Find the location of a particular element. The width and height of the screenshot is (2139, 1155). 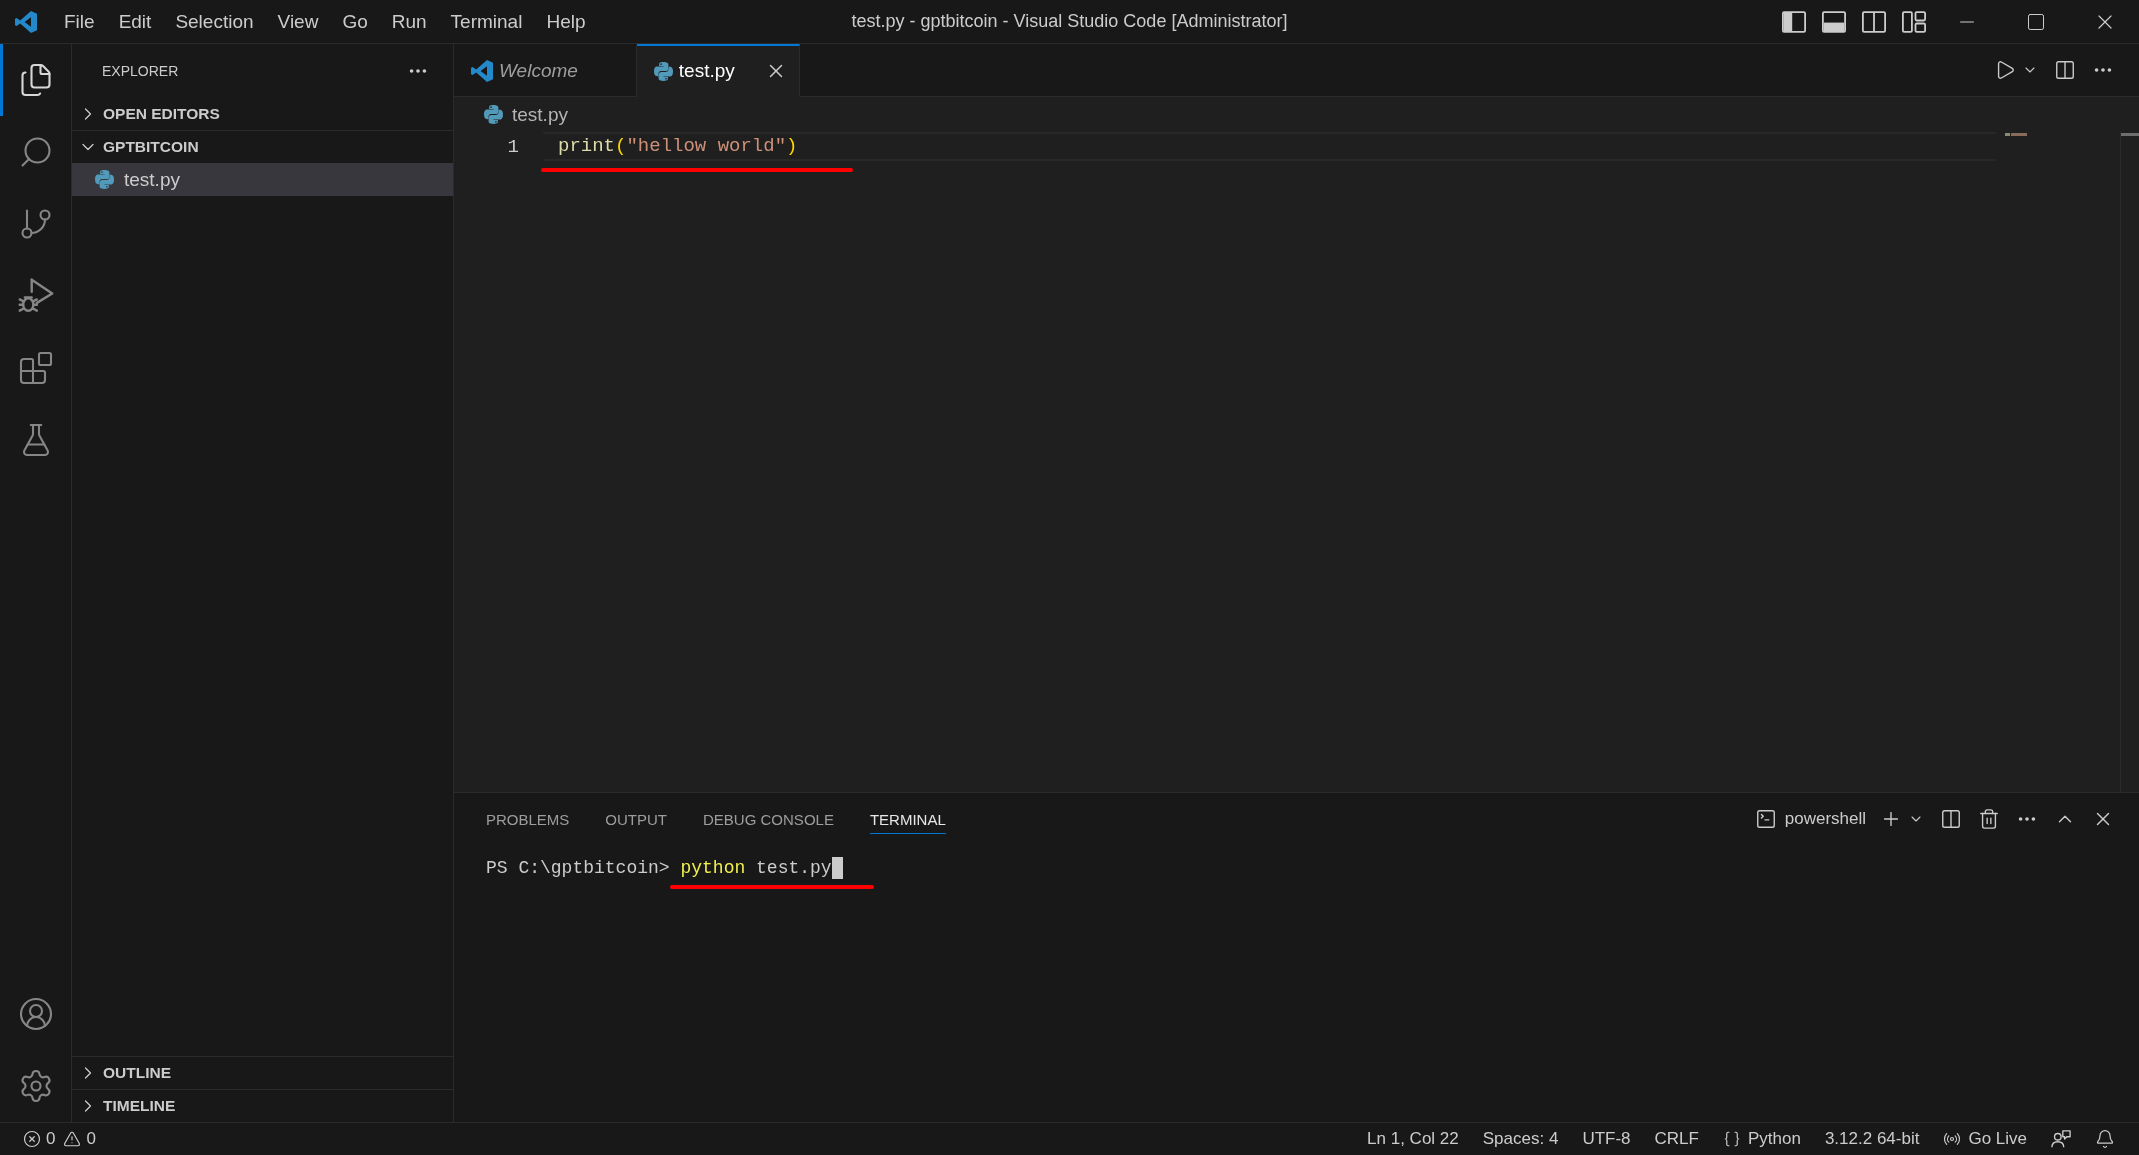

play-bug-icon is located at coordinates (35, 296).